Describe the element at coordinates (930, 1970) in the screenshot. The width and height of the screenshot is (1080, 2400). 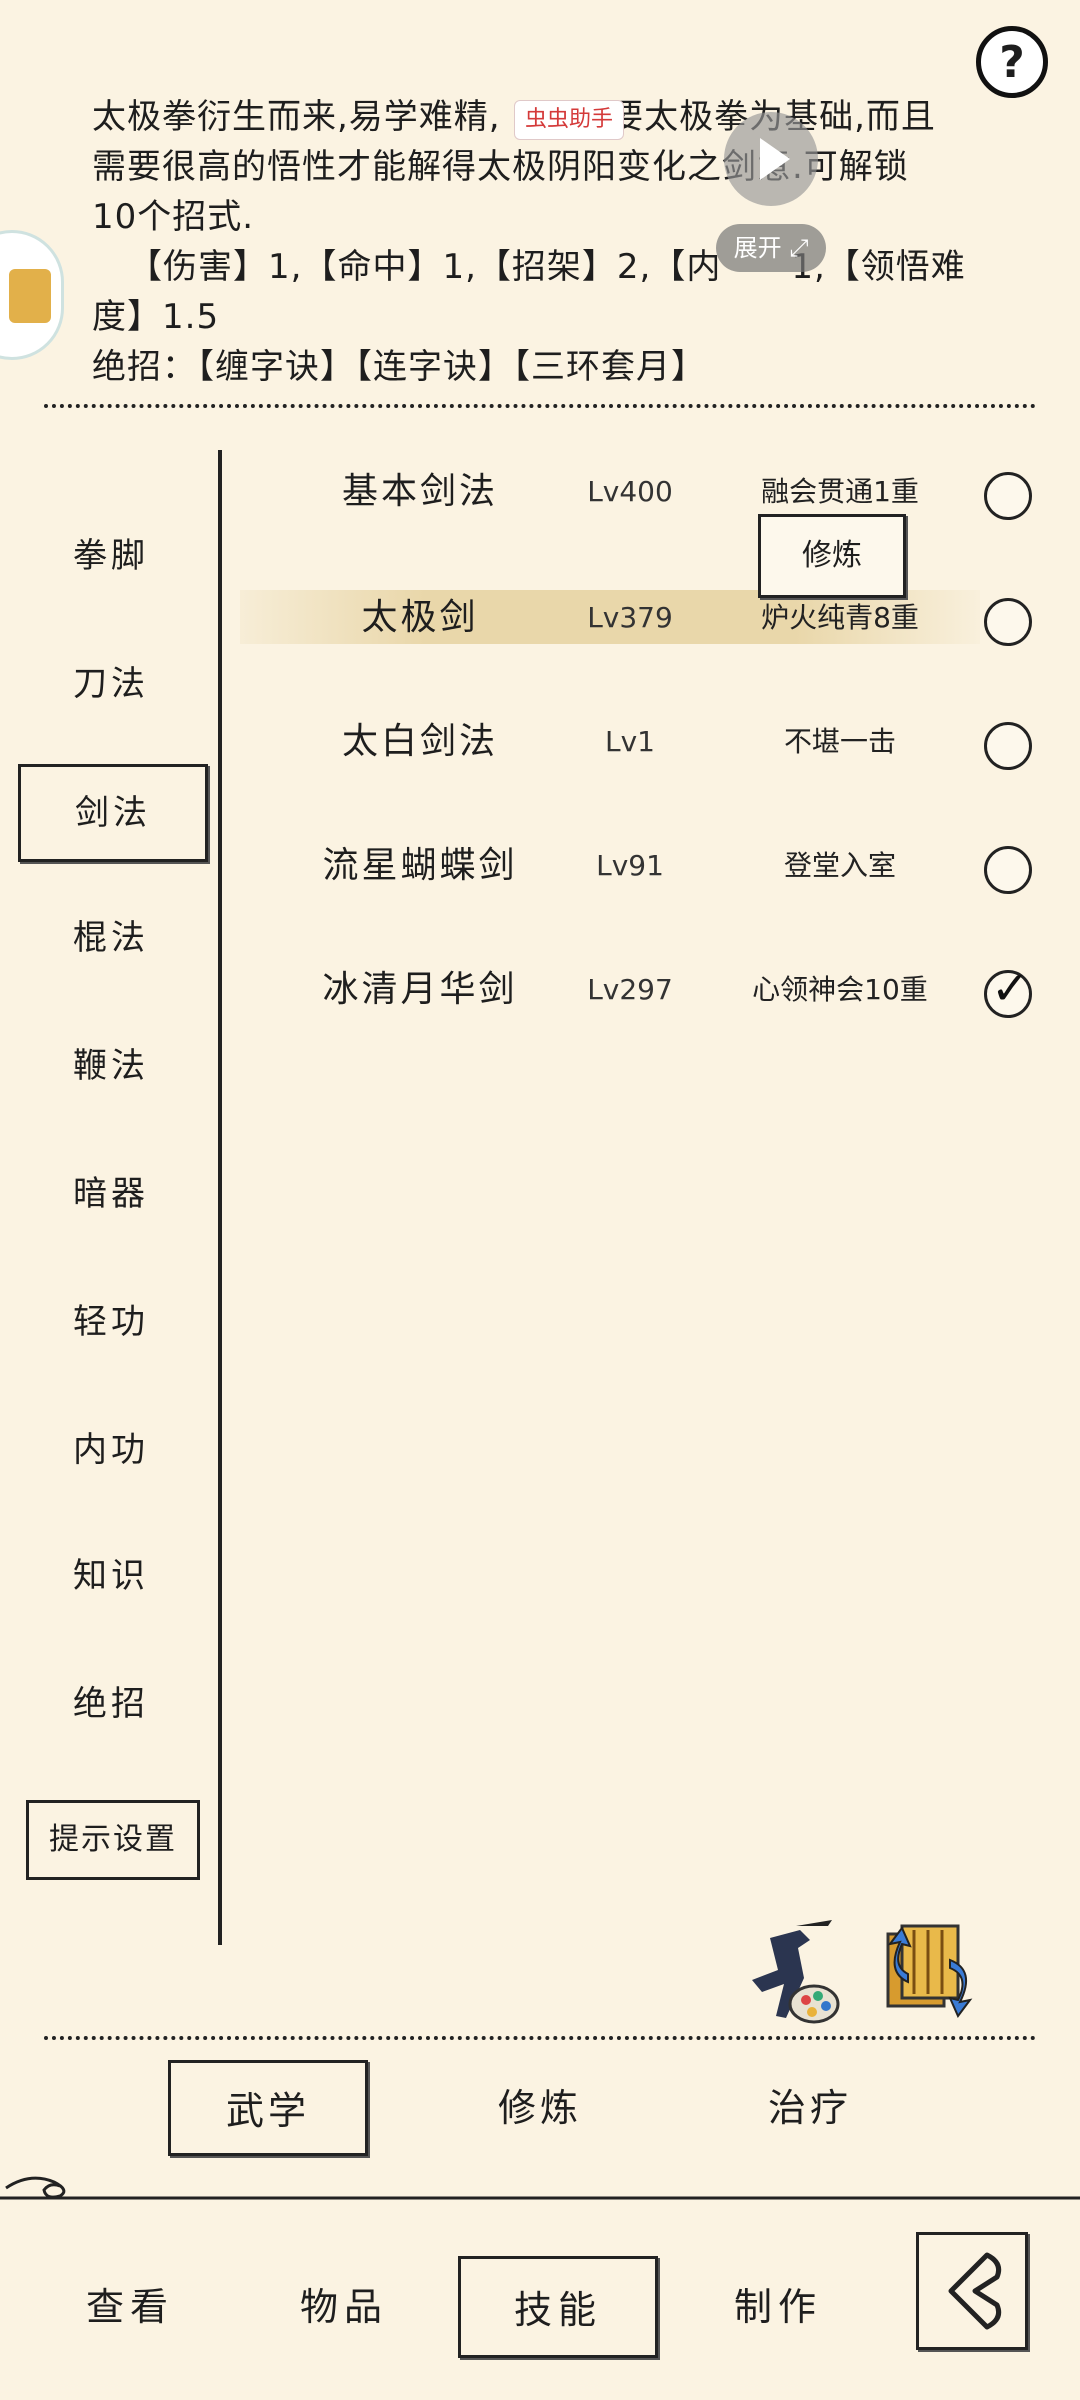
I see `swap-scroll-icon` at that location.